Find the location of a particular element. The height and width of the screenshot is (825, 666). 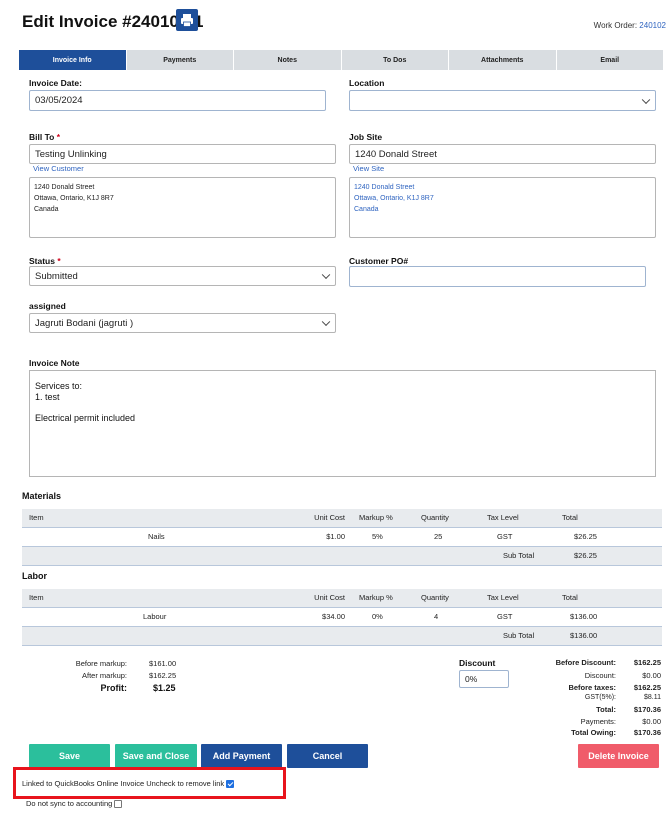

tab-todos: To Dos is located at coordinates (395, 60).